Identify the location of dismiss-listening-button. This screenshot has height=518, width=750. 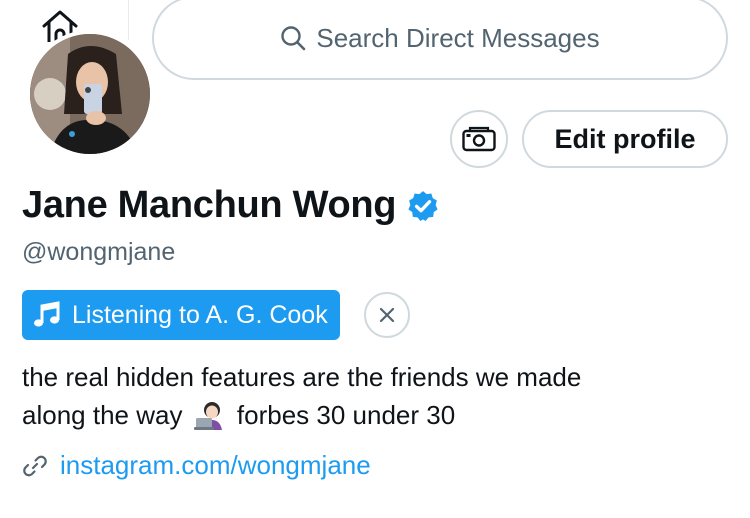
(387, 315).